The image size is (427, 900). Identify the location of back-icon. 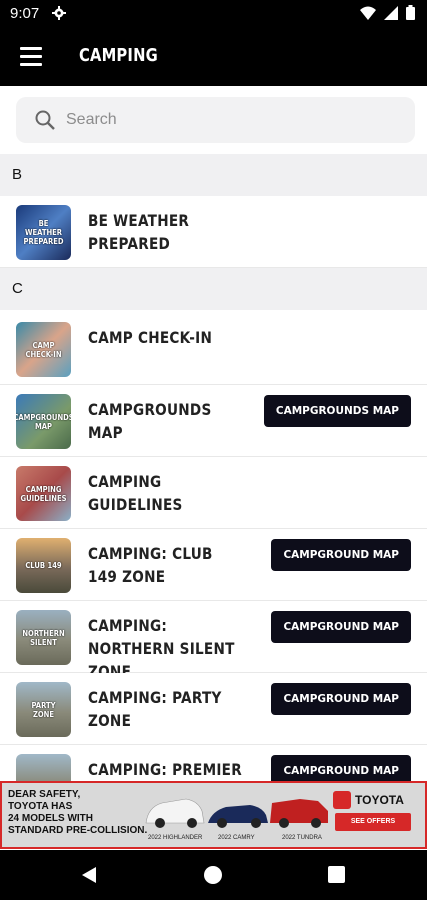
(89, 875).